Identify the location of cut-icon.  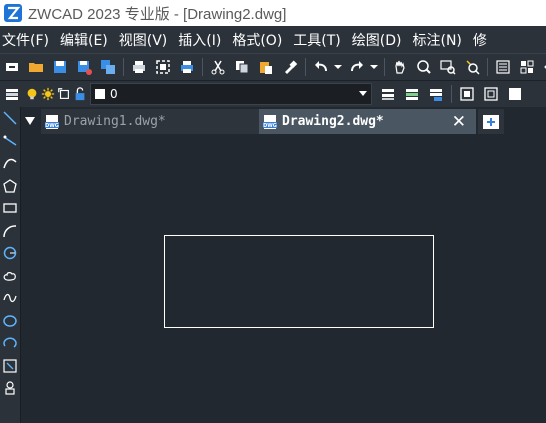
(218, 67).